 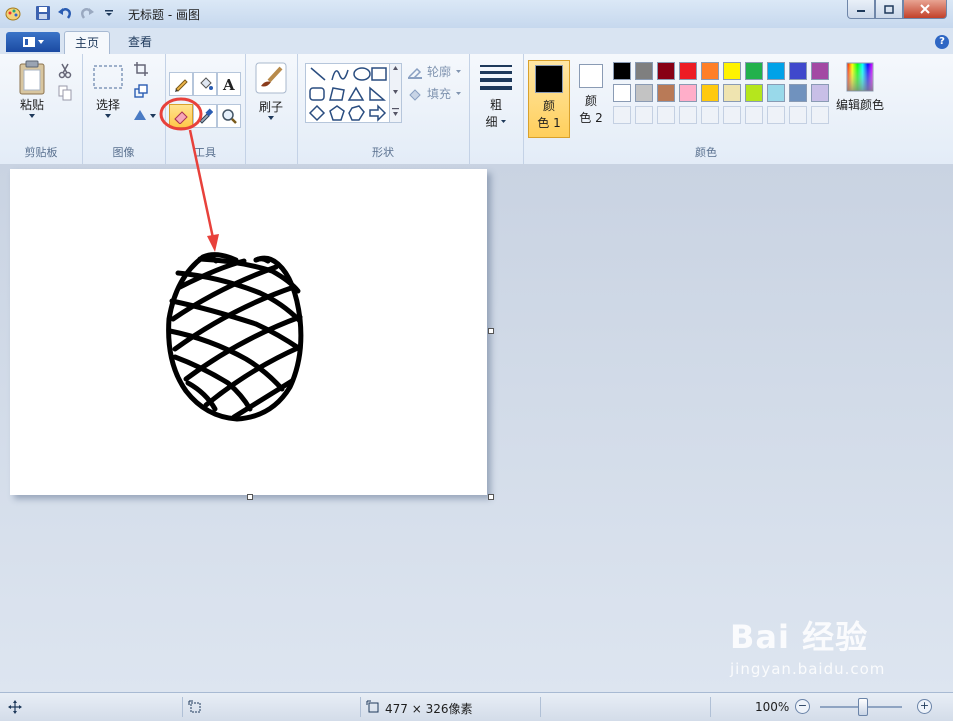 What do you see at coordinates (362, 74) in the screenshot?
I see `oval-shape-icon` at bounding box center [362, 74].